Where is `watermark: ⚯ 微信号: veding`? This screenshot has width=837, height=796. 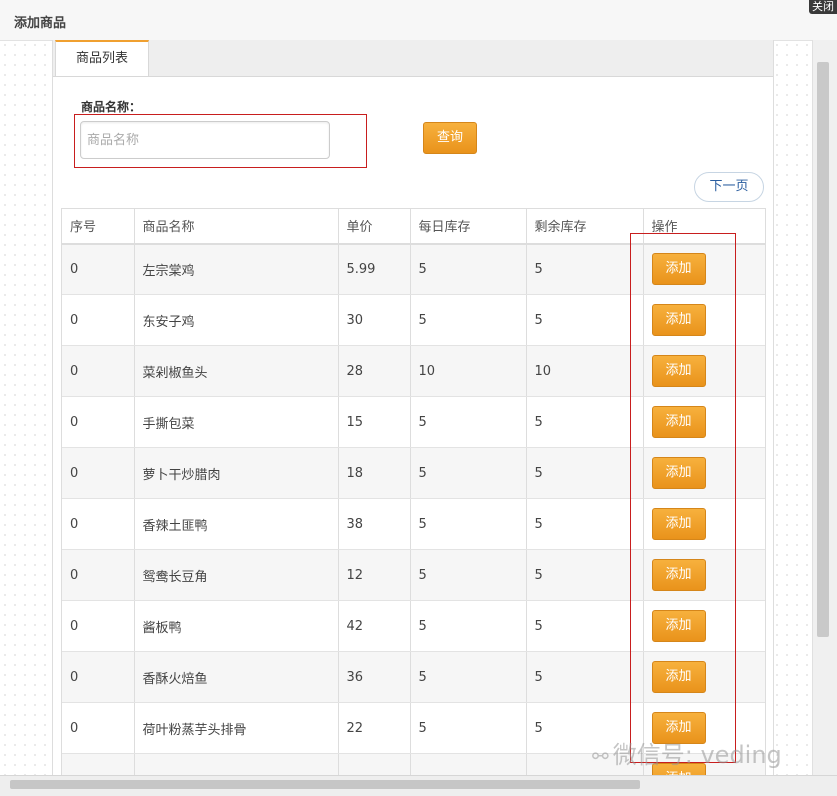
watermark: ⚯ 微信号: veding is located at coordinates (687, 752).